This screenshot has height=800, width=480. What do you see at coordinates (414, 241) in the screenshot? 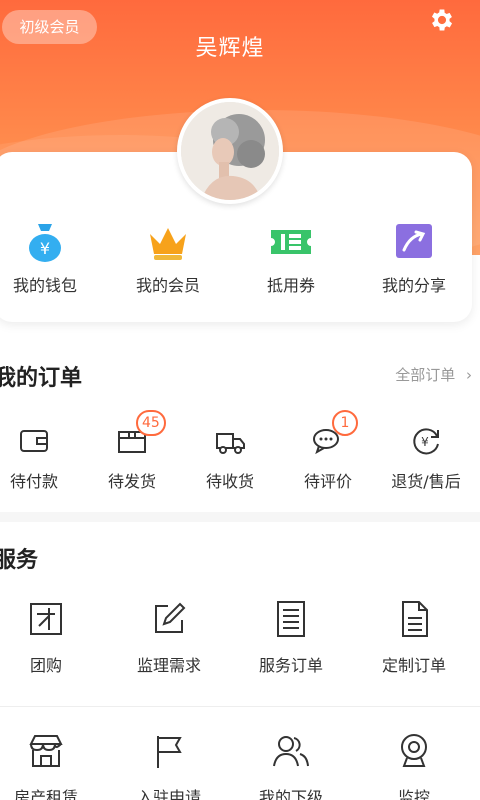
I see `share-icon` at bounding box center [414, 241].